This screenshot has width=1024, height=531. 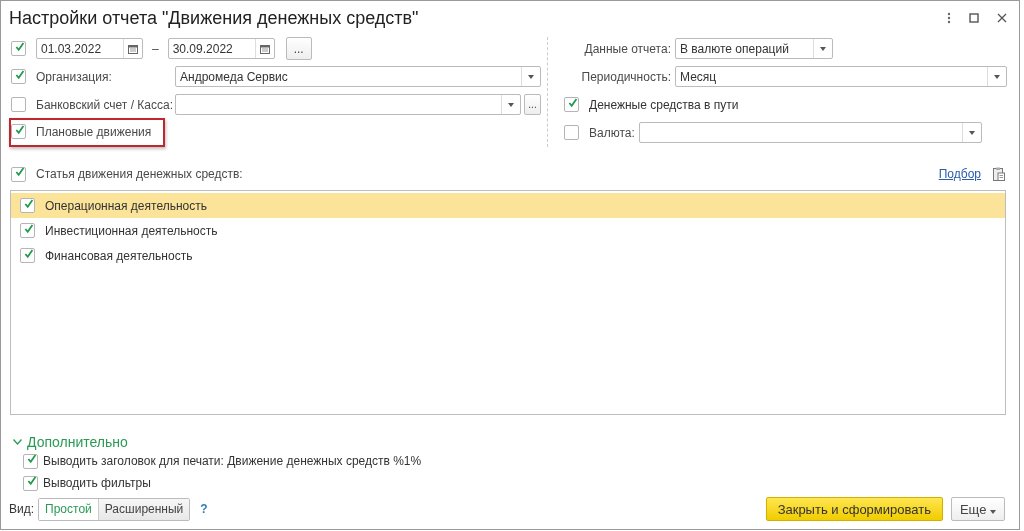 I want to click on view-tab: Расширенный, so click(x=143, y=509).